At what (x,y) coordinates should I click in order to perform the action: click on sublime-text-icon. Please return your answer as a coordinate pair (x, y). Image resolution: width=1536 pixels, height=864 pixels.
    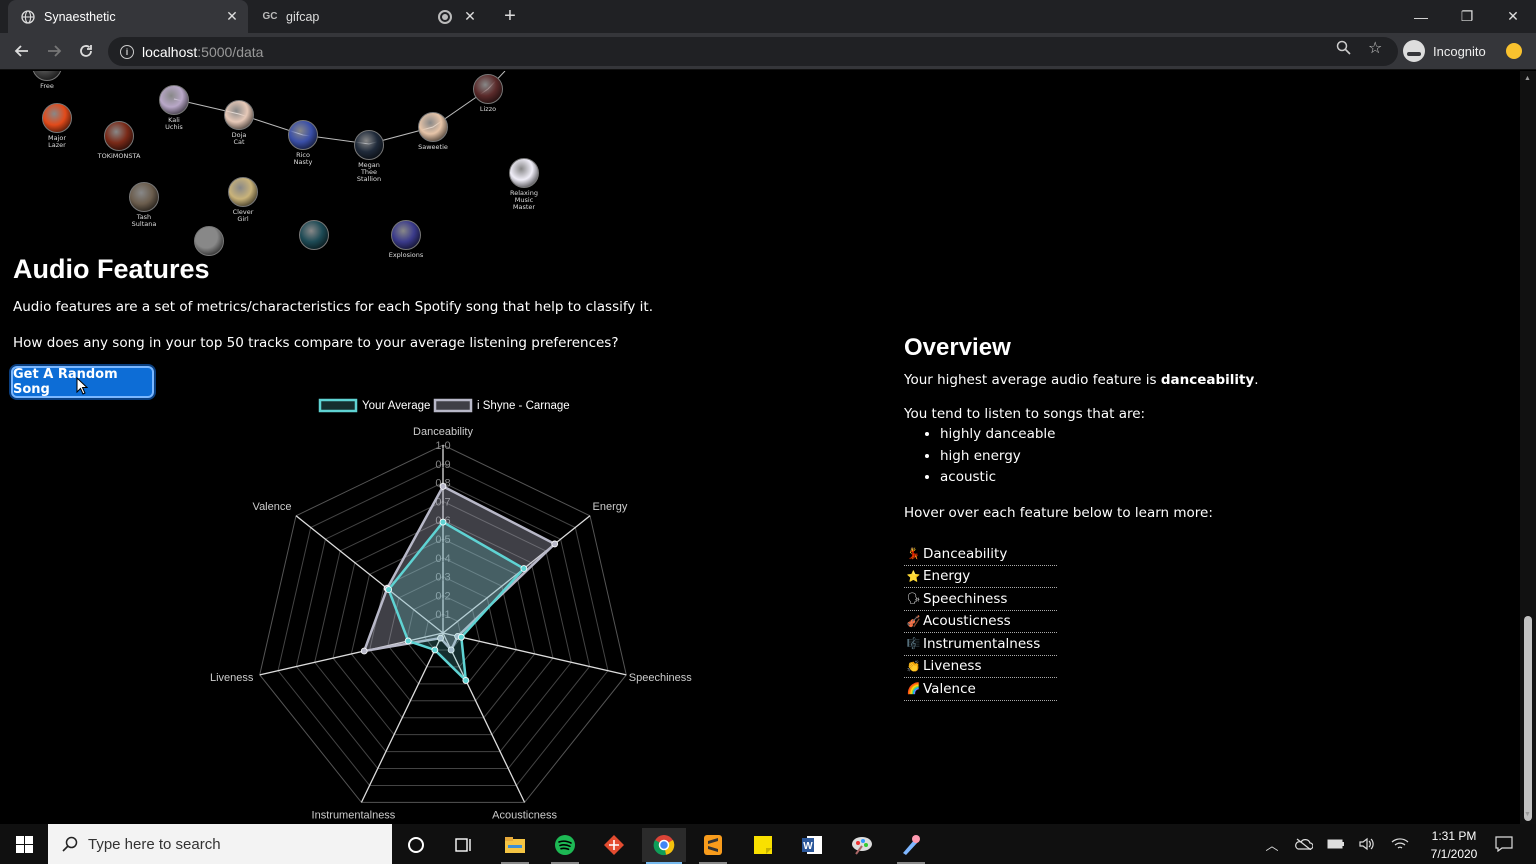
    Looking at the image, I should click on (713, 846).